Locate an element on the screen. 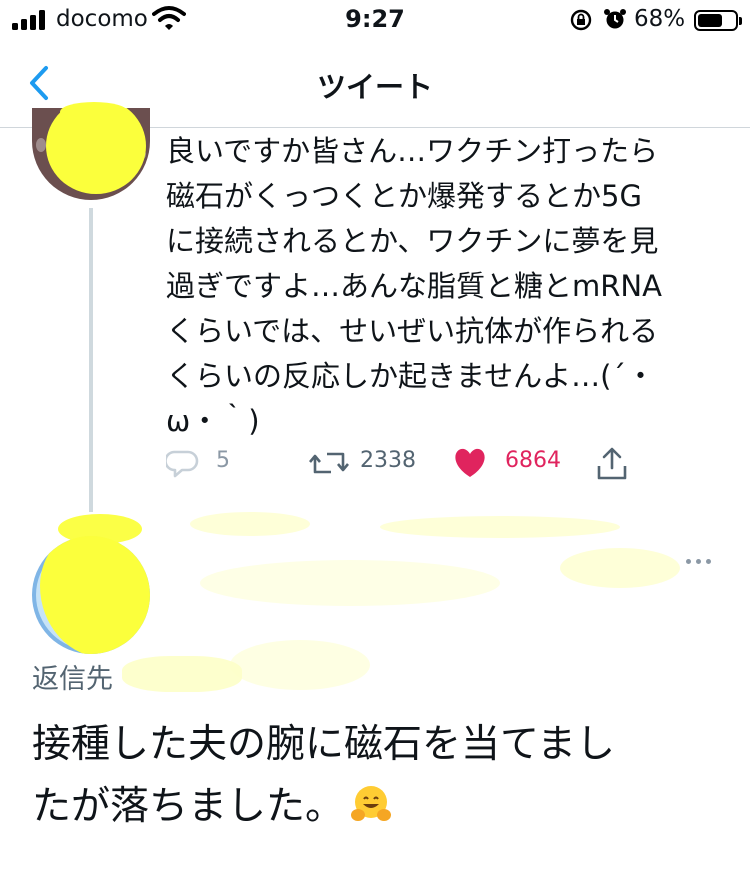 This screenshot has width=750, height=883. tweet-text-line: 過ぎですよ…あんな脂質と糖とmRNA is located at coordinates (414, 286).